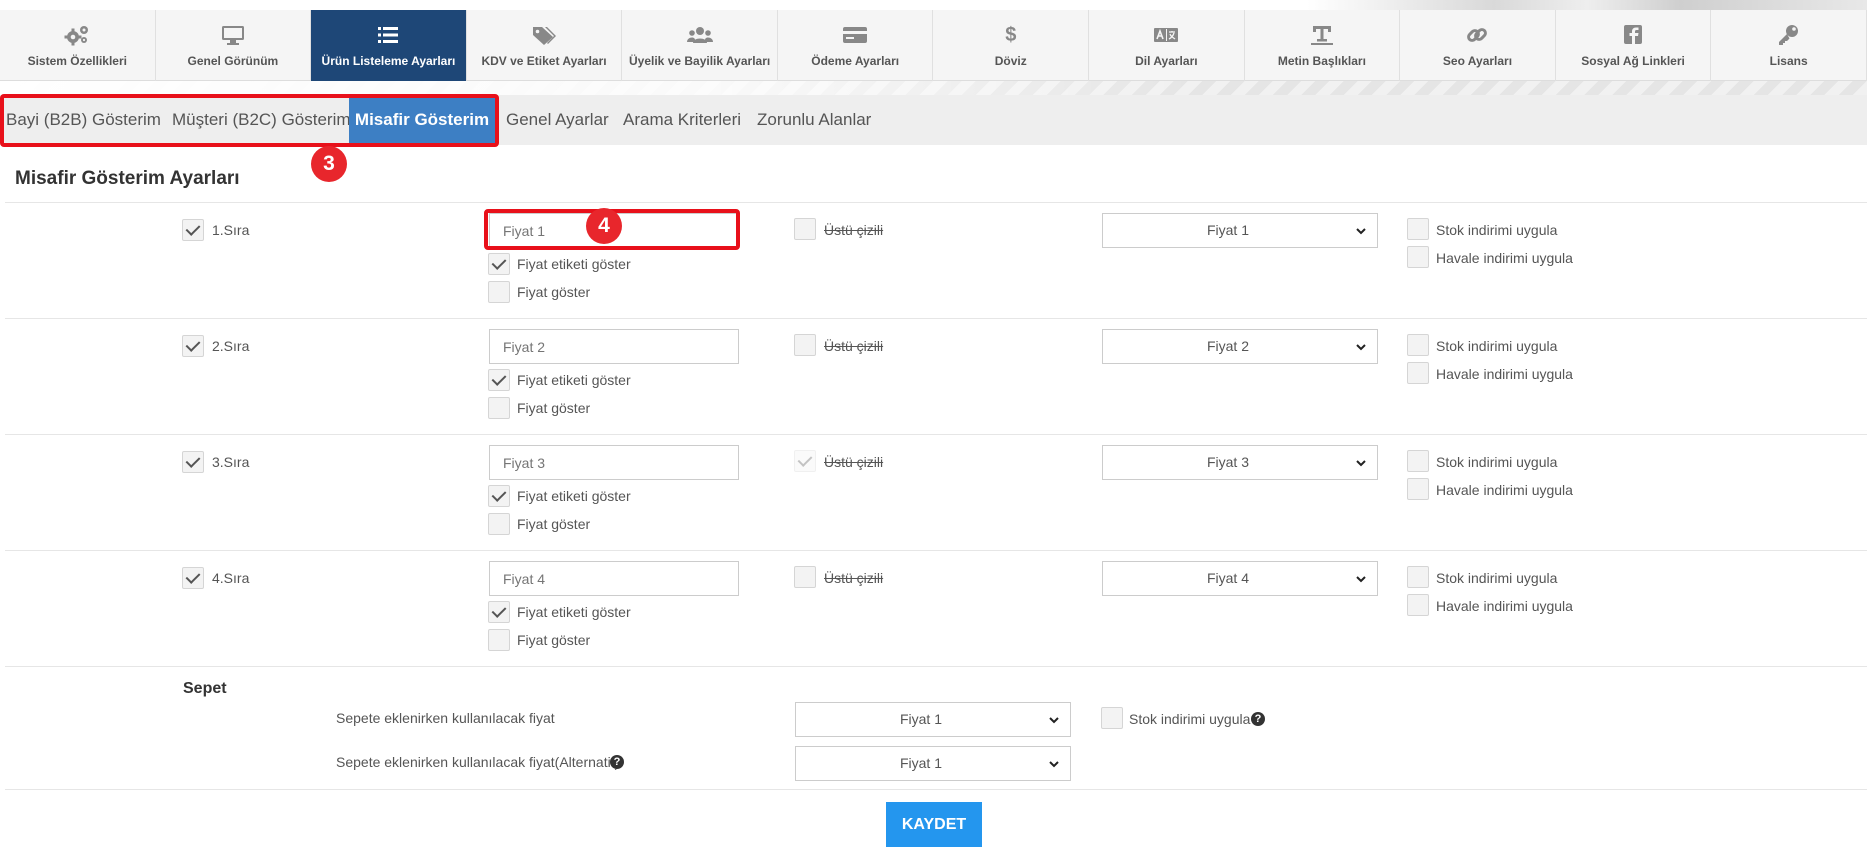  I want to click on nav-item-uyelik-ve-bayilik-ayarlari: Üyelik ve Bayilik Ayarları, so click(700, 45).